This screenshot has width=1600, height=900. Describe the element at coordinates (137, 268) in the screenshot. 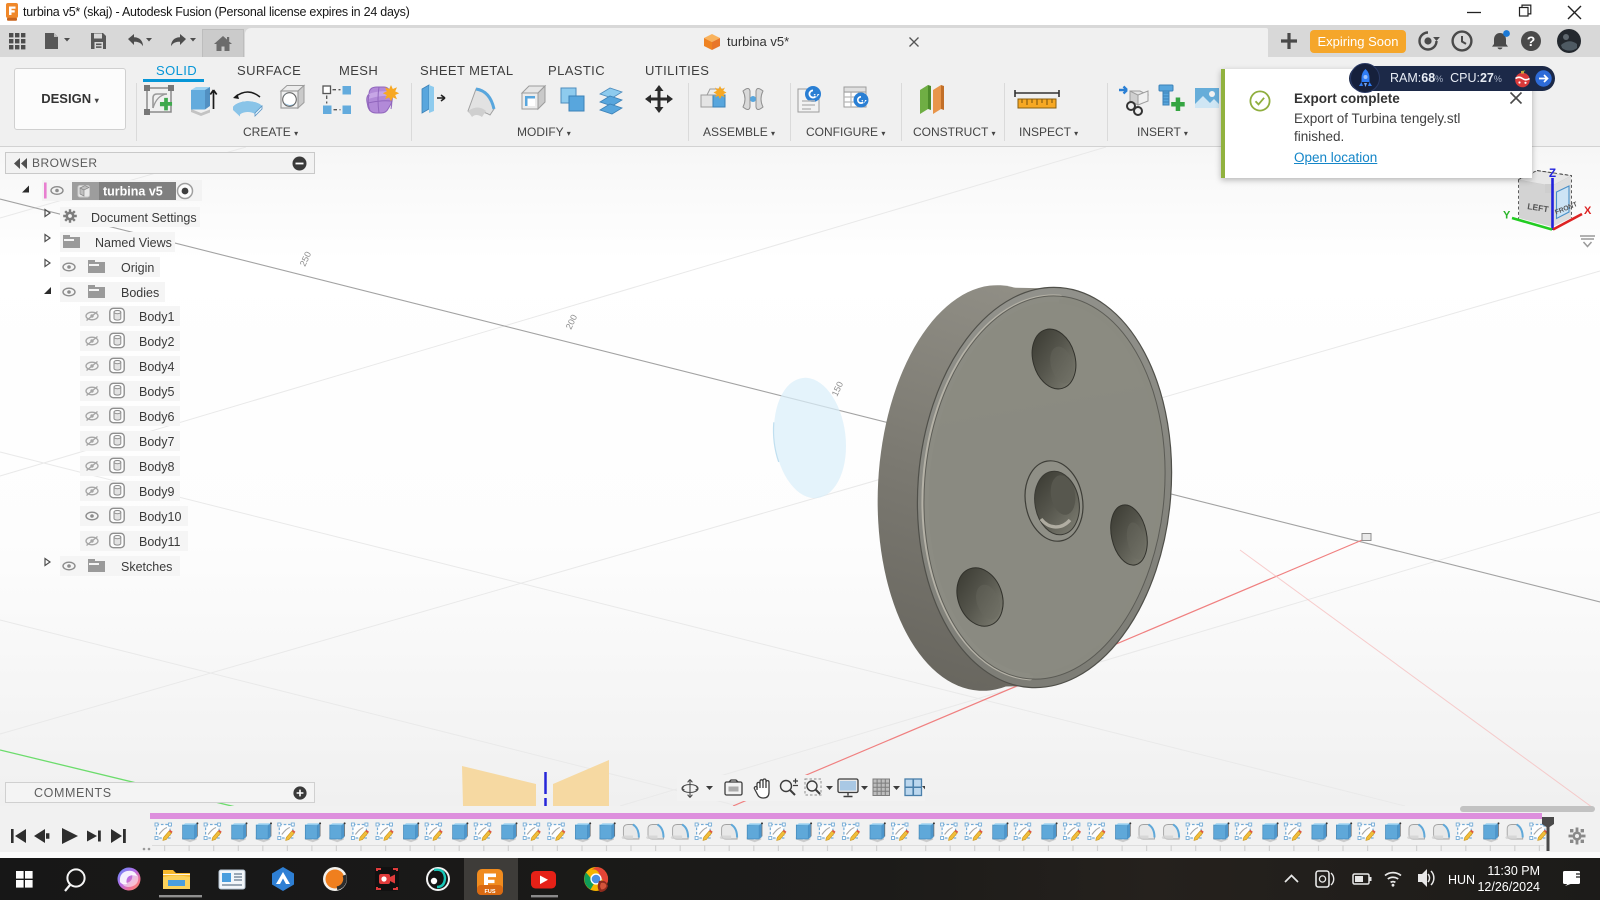

I see `svg-text: Origin` at that location.